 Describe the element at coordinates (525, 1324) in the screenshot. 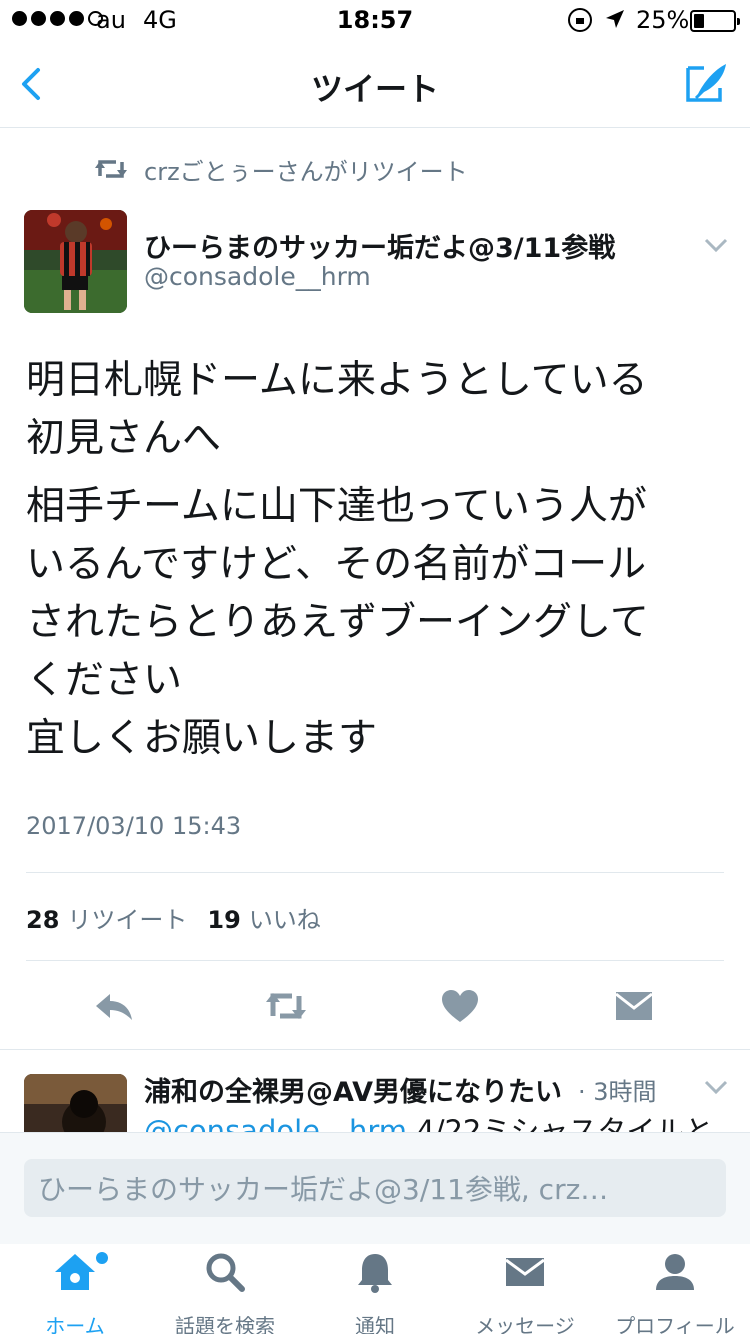

I see `tab-label: メッセージ` at that location.